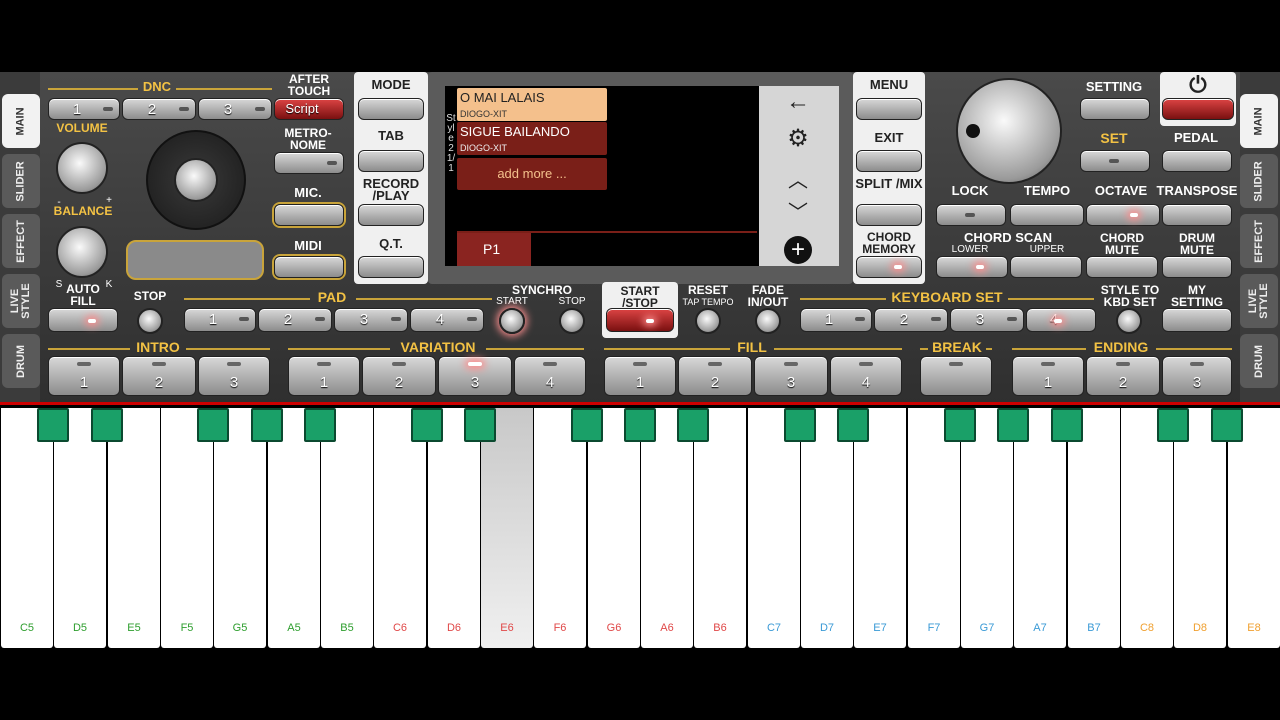  What do you see at coordinates (866, 376) in the screenshot?
I see `fill-4-button: 4` at bounding box center [866, 376].